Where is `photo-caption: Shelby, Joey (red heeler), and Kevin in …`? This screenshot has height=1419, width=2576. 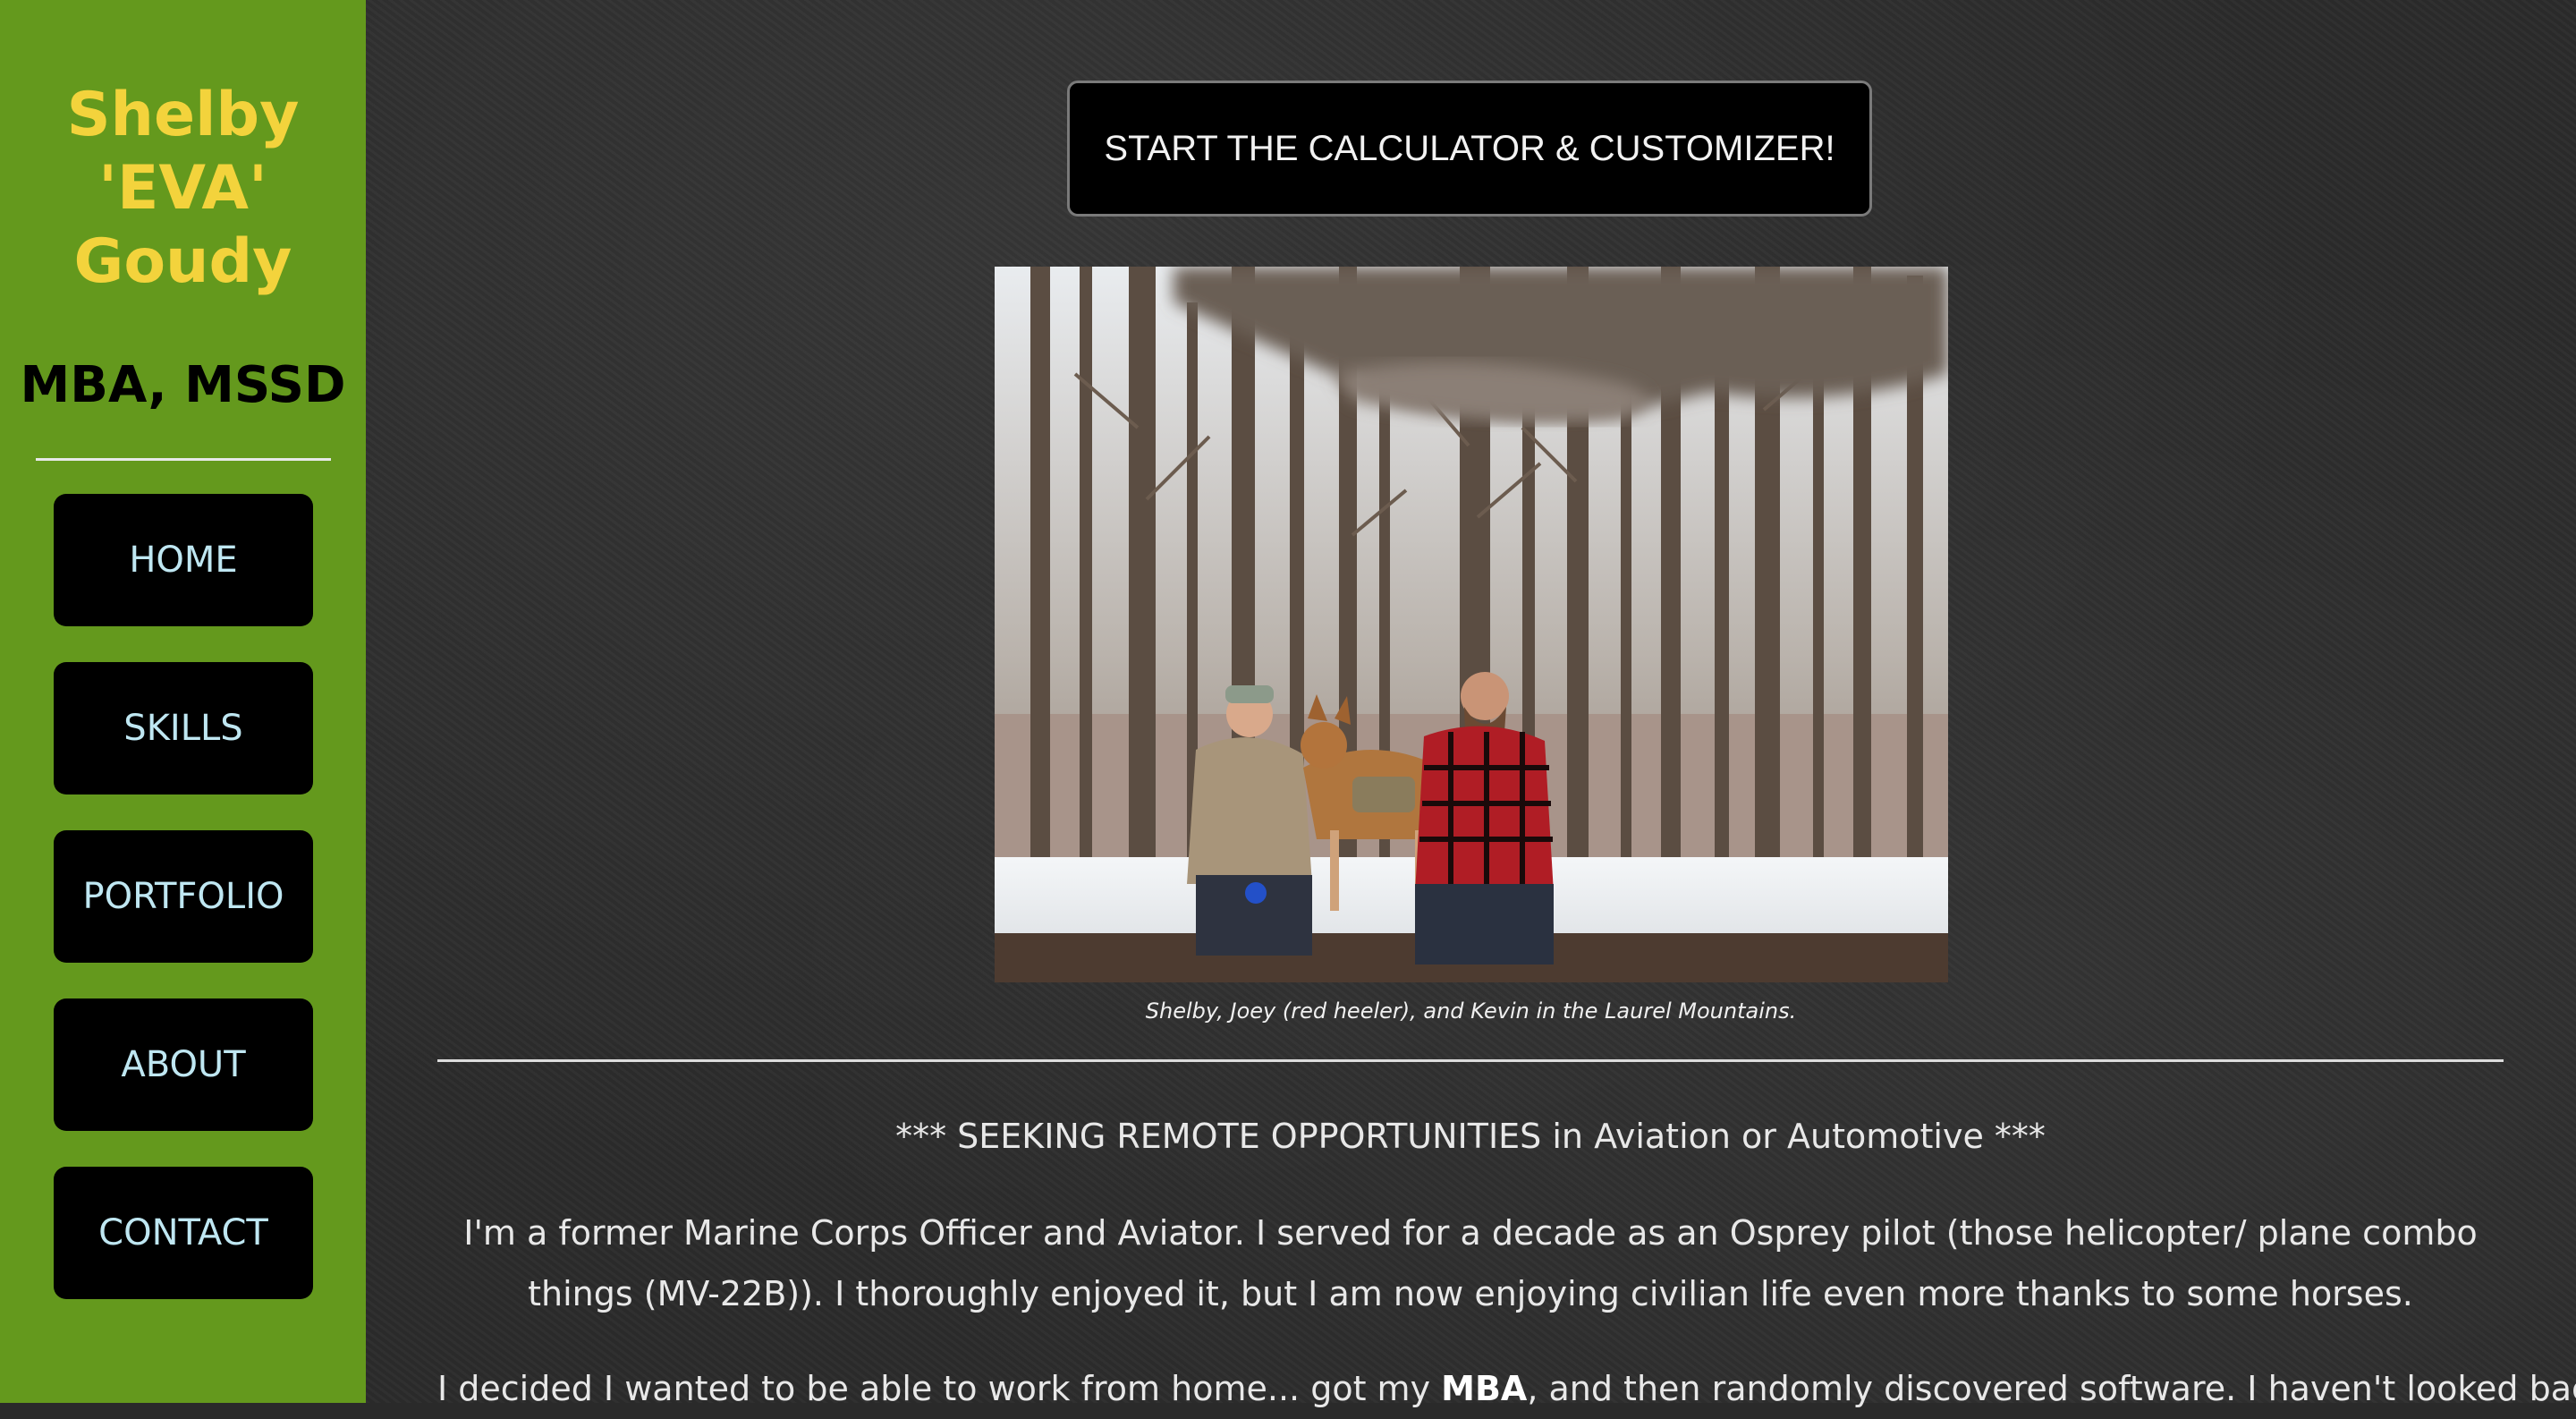 photo-caption: Shelby, Joey (red heeler), and Kevin in … is located at coordinates (1471, 1011).